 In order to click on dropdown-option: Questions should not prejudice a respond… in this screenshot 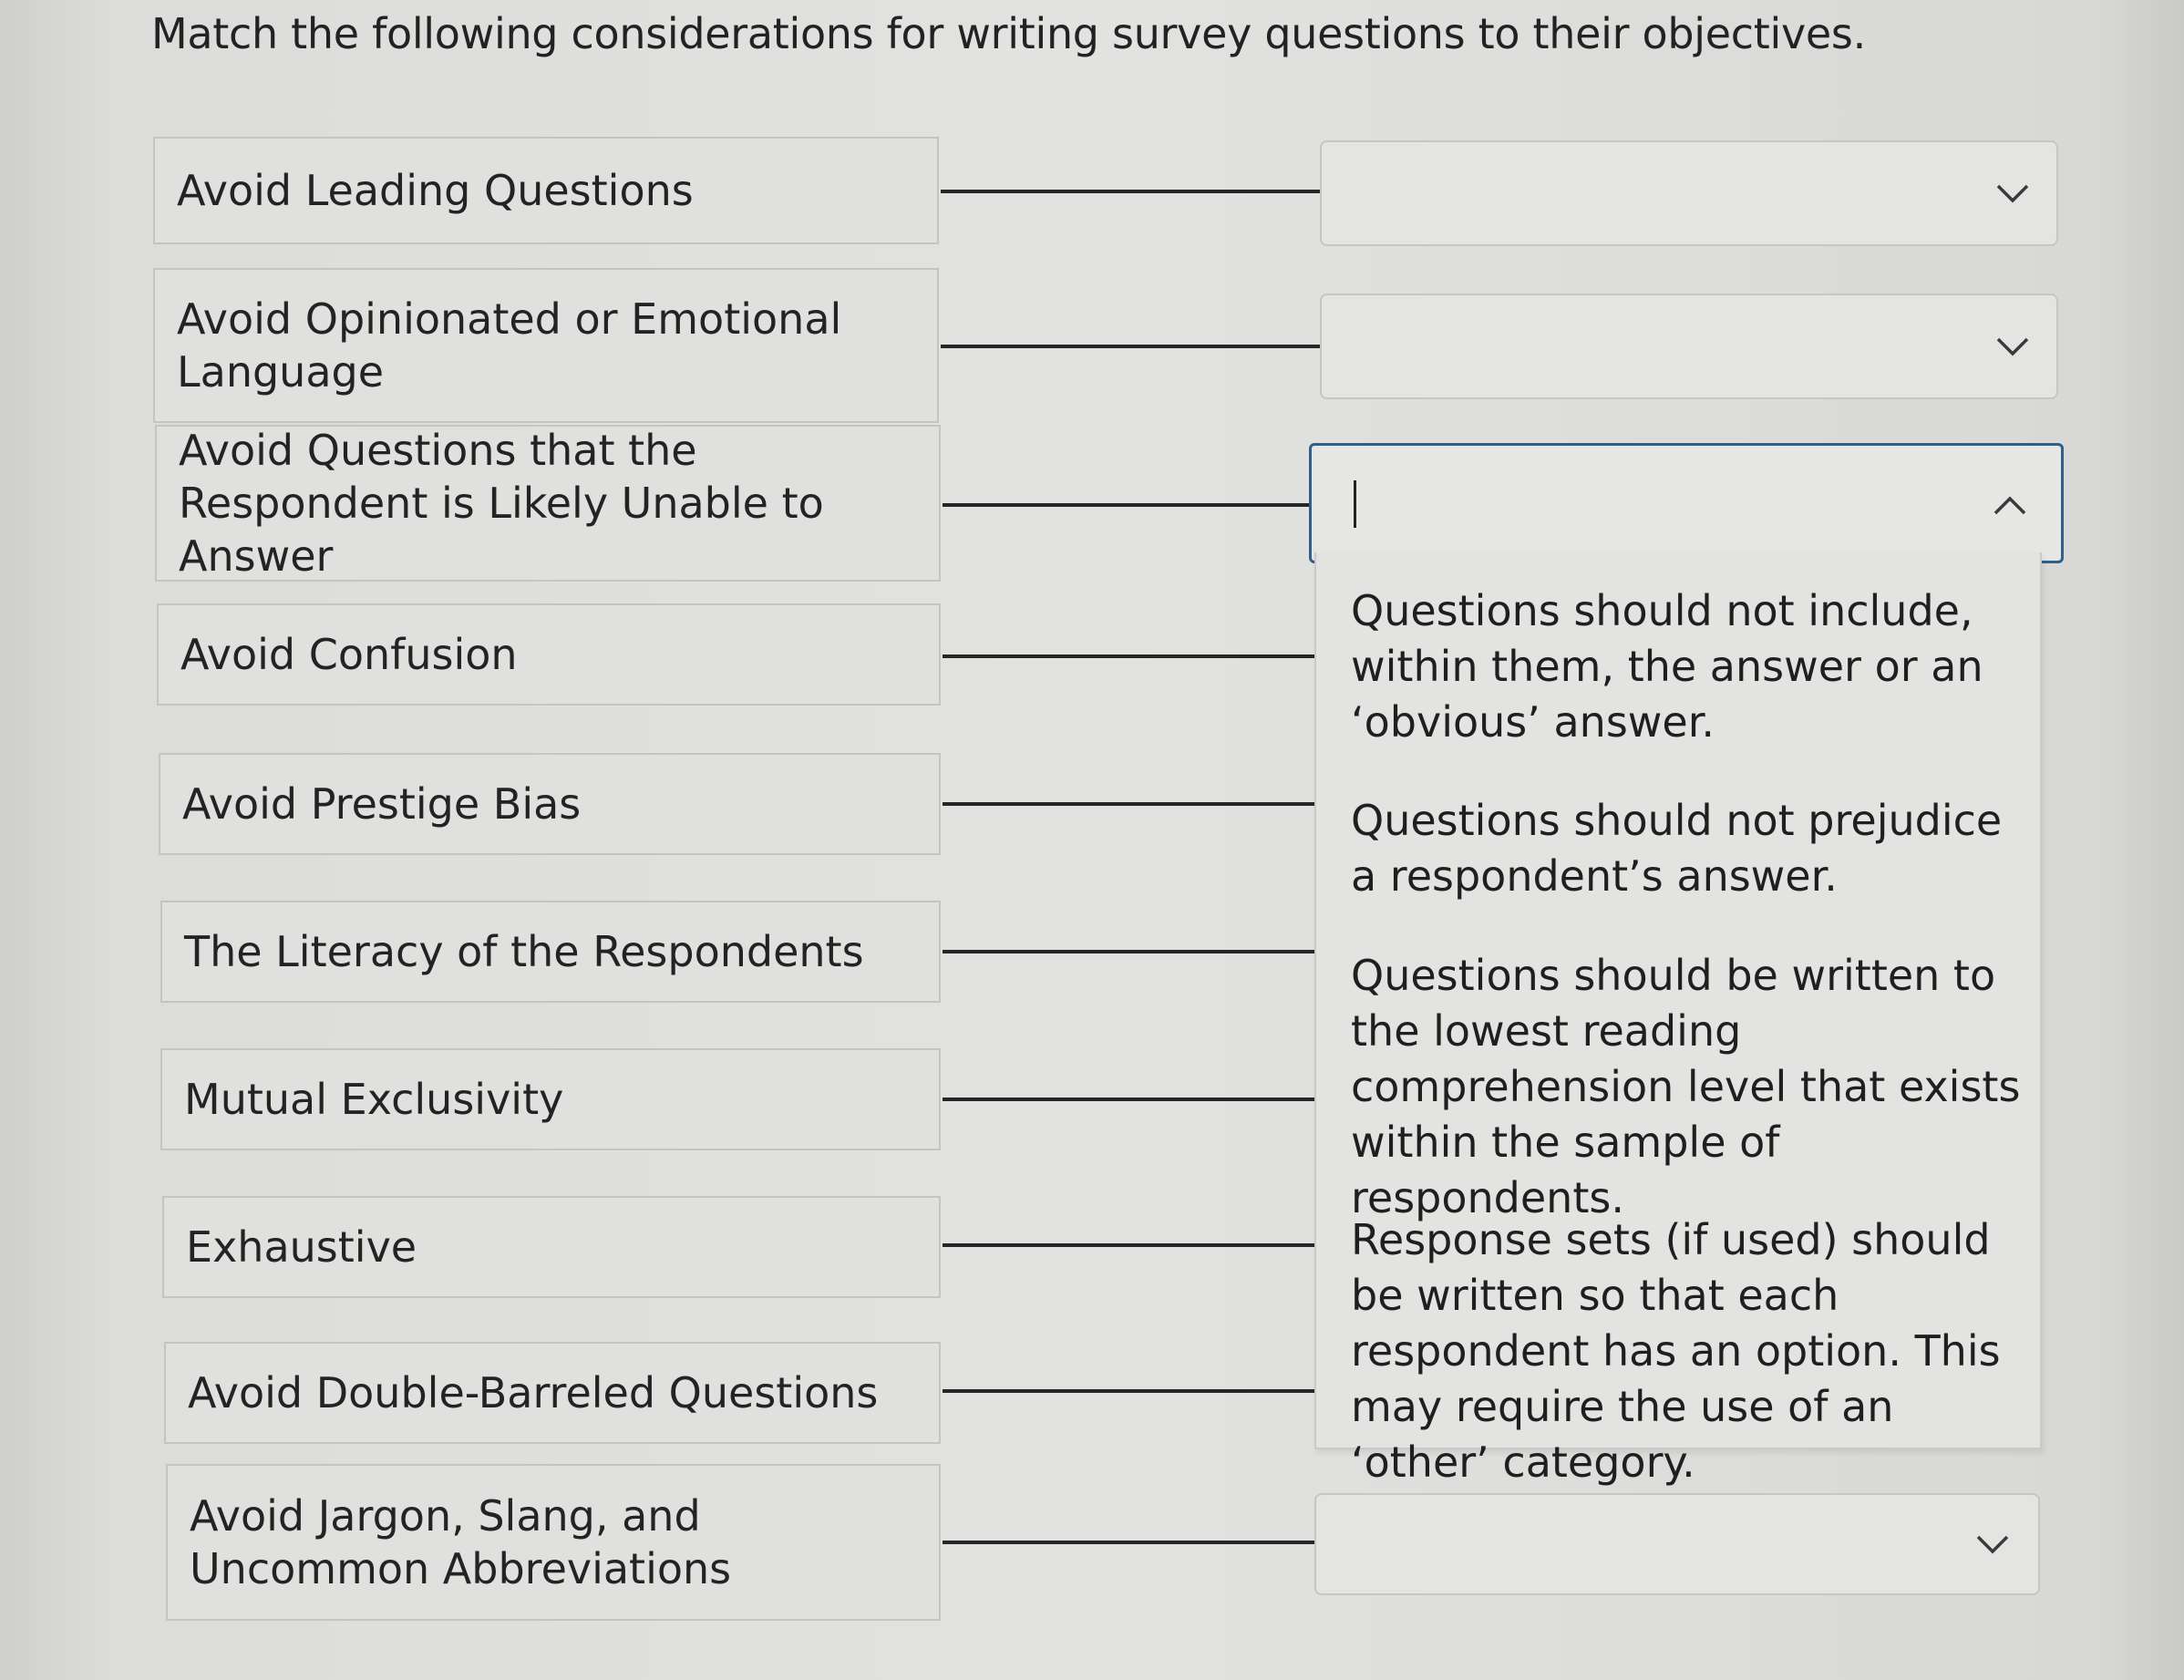, I will do `click(1688, 849)`.